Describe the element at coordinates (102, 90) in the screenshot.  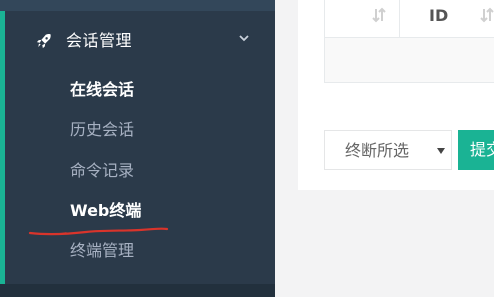
I see `sidebar-item-online-sessions: 在线会话` at that location.